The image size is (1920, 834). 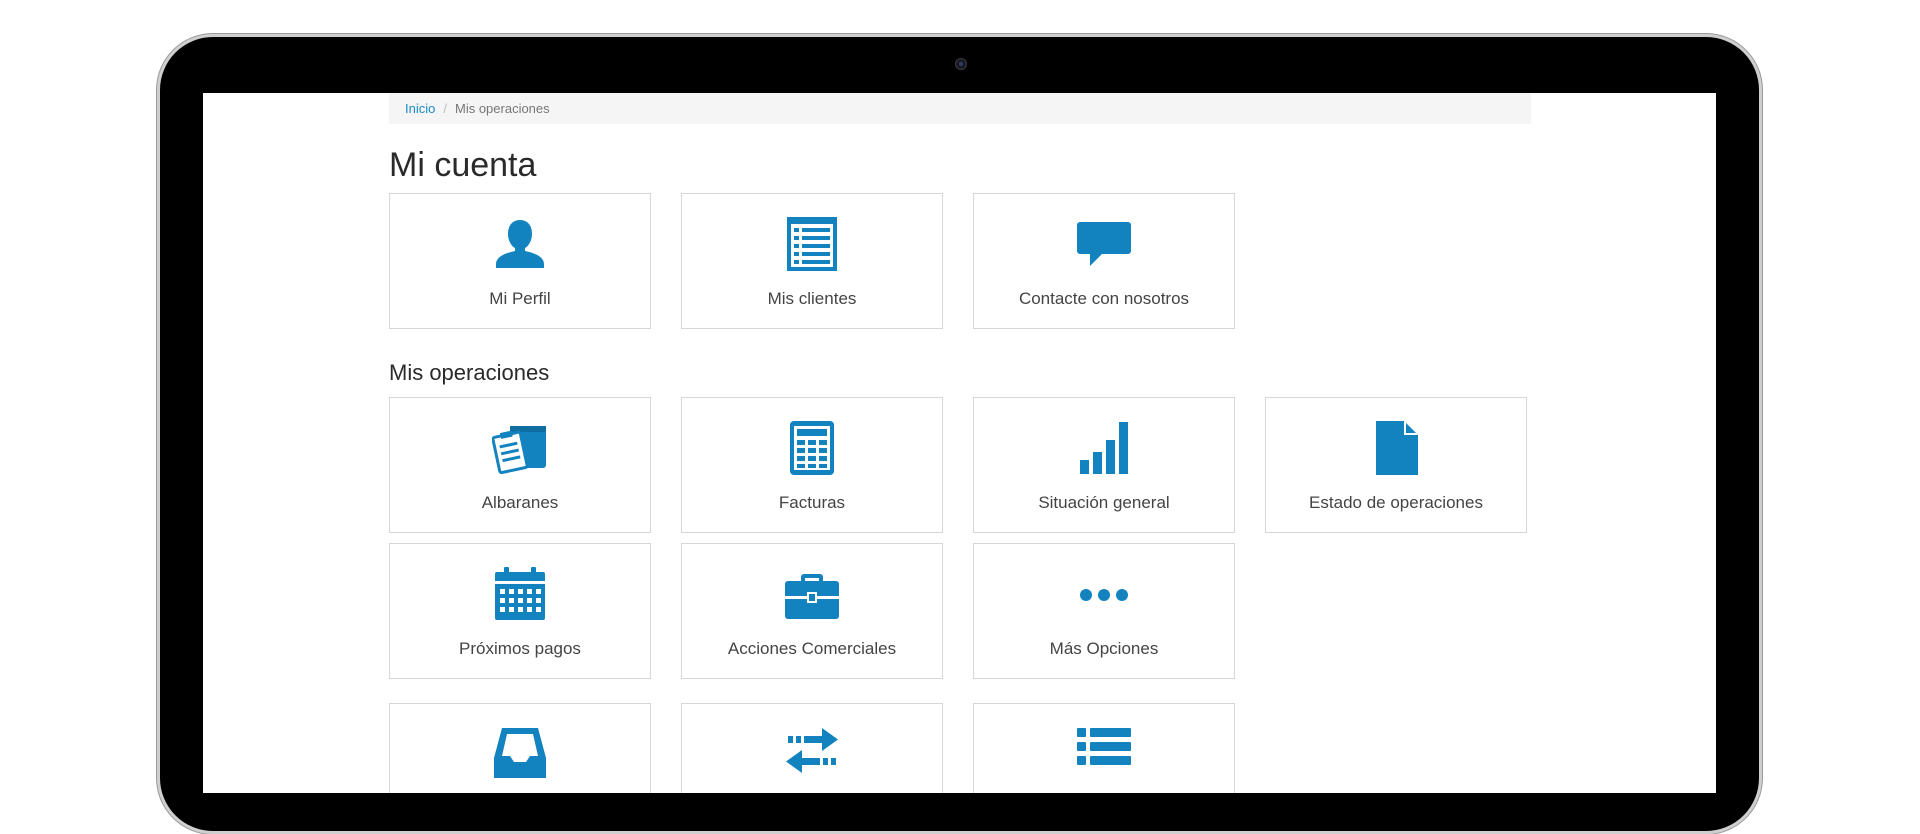 I want to click on chat-bubble-icon, so click(x=1104, y=244).